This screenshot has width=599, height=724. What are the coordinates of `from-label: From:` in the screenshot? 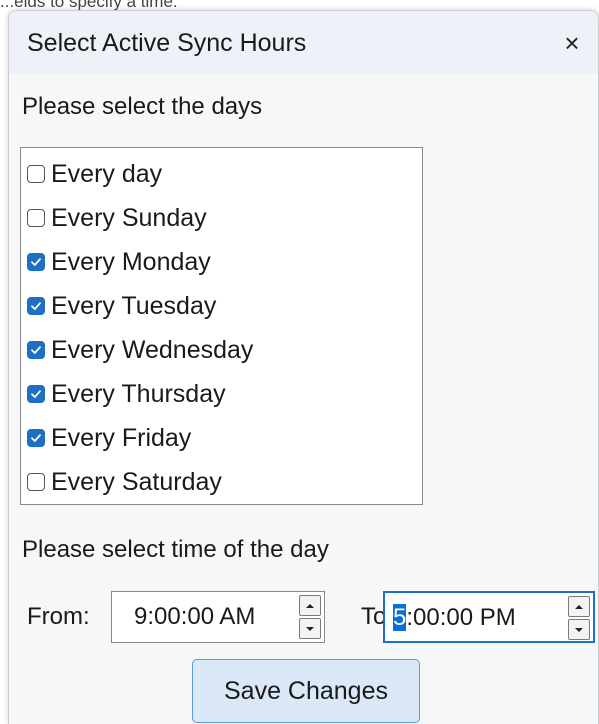 It's located at (58, 616).